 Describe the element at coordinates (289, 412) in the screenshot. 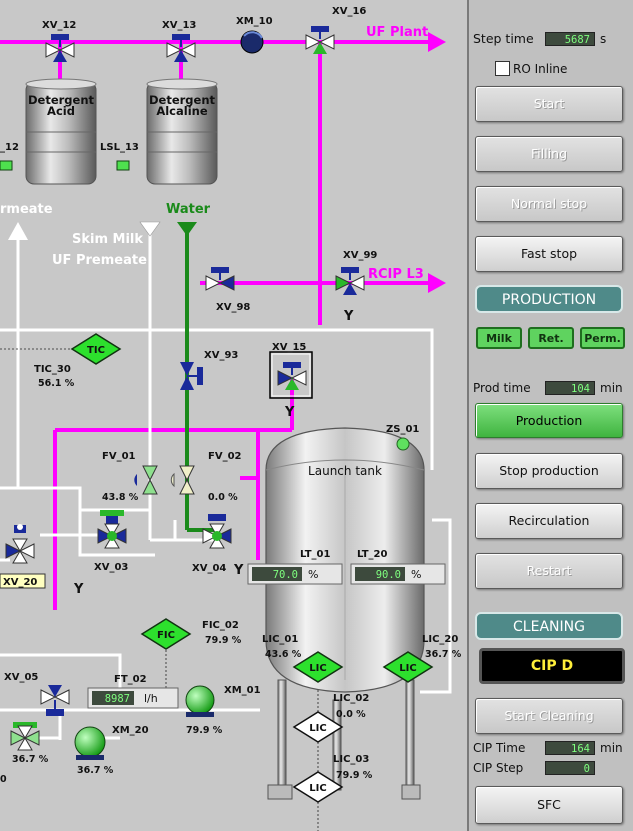

I see `xv15-y: Y` at that location.